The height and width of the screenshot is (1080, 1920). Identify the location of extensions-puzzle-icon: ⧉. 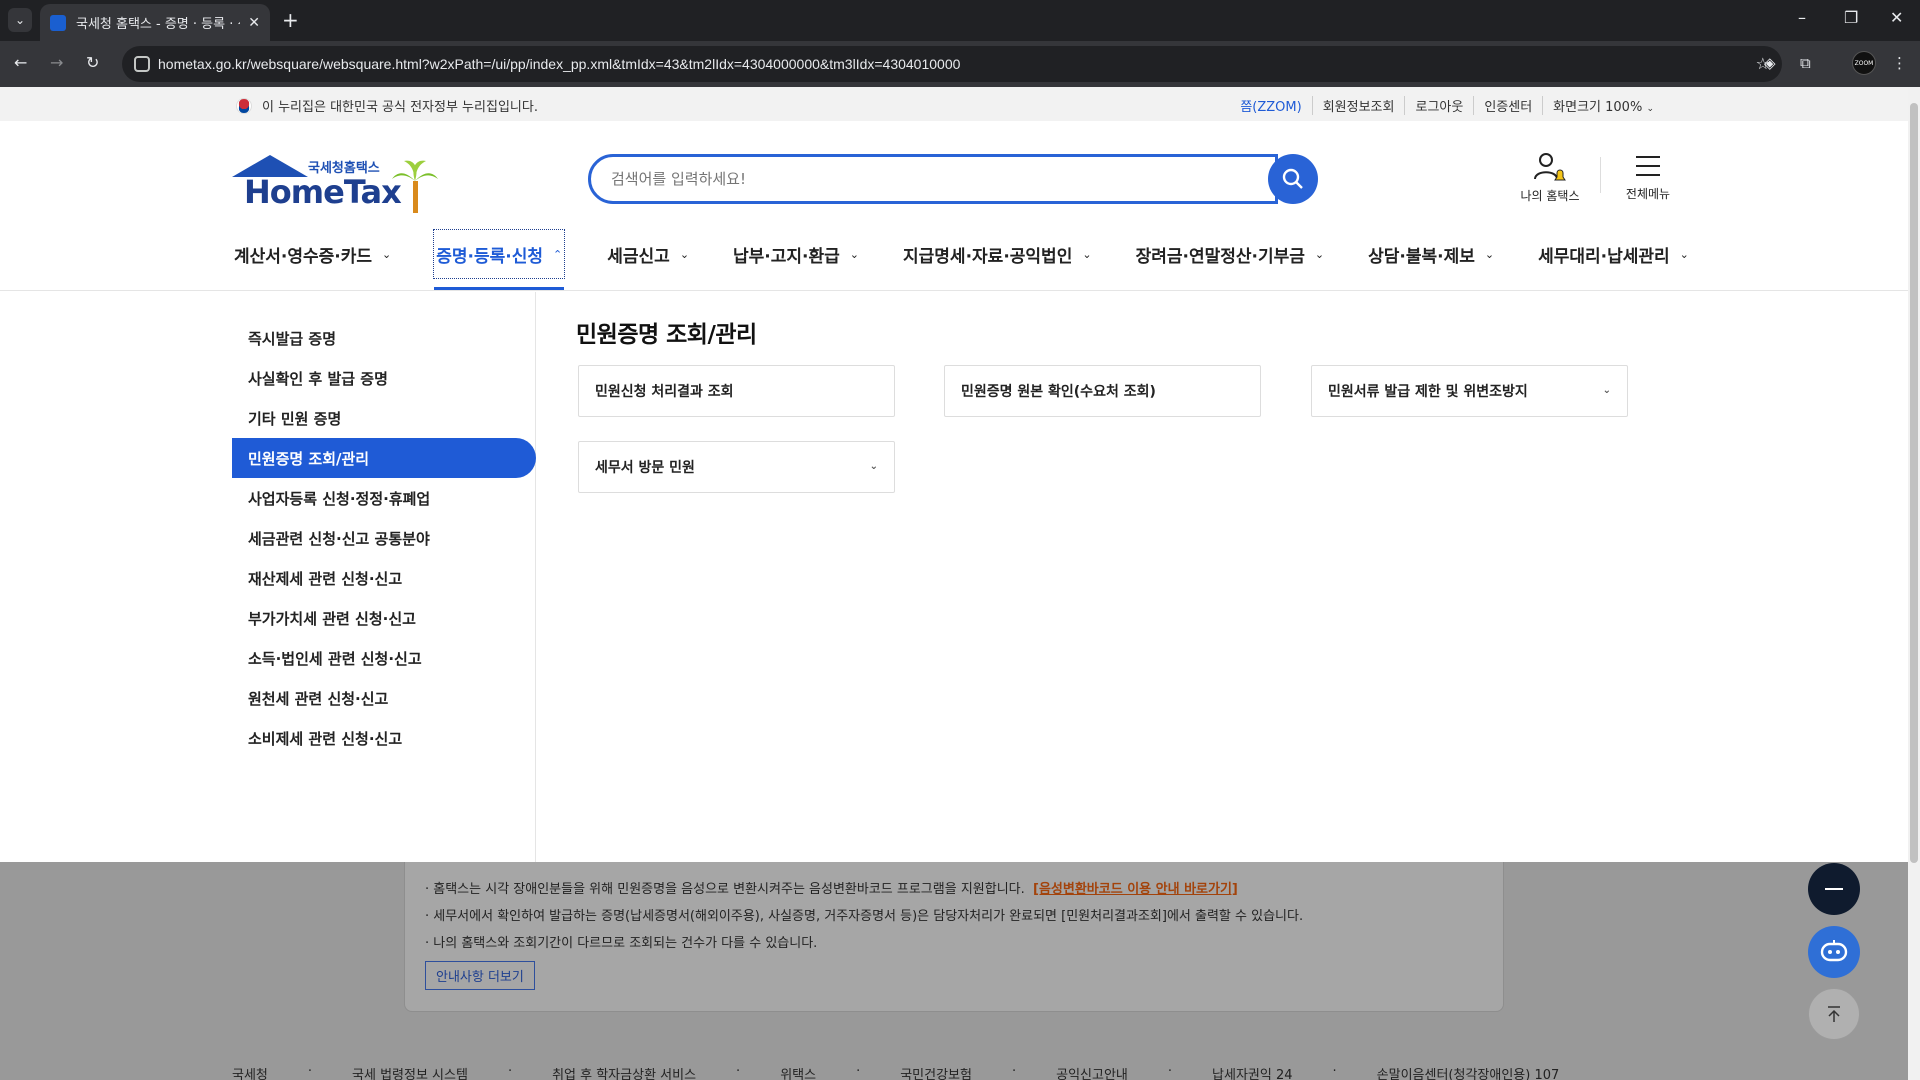
(1805, 63).